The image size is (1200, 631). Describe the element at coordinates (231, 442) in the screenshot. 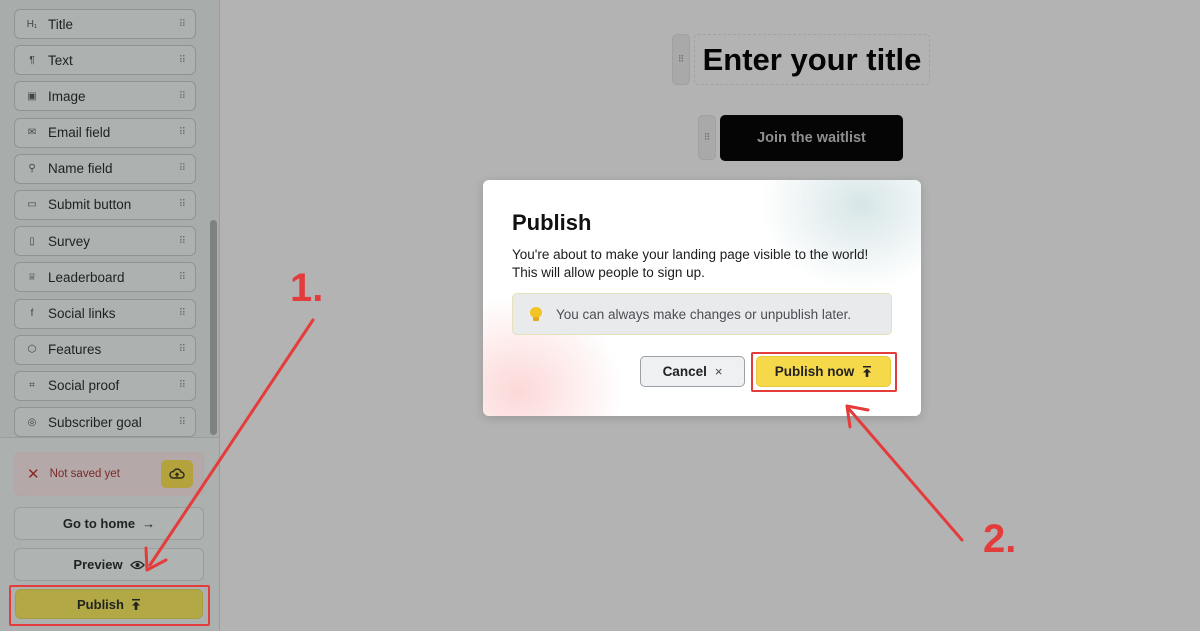

I see `step-1-arrow` at that location.